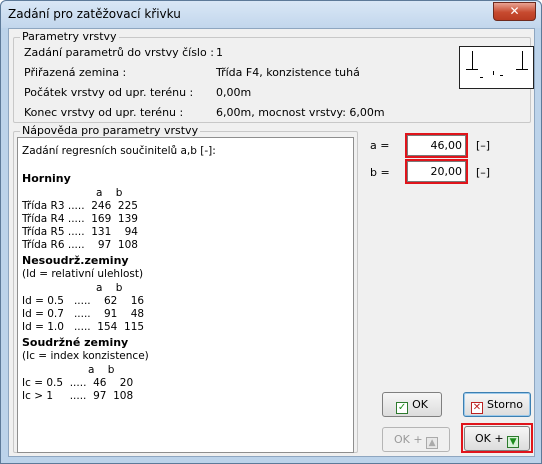 This screenshot has width=542, height=464. I want to click on ok-plus-down-button: OK + ▼, so click(497, 438).